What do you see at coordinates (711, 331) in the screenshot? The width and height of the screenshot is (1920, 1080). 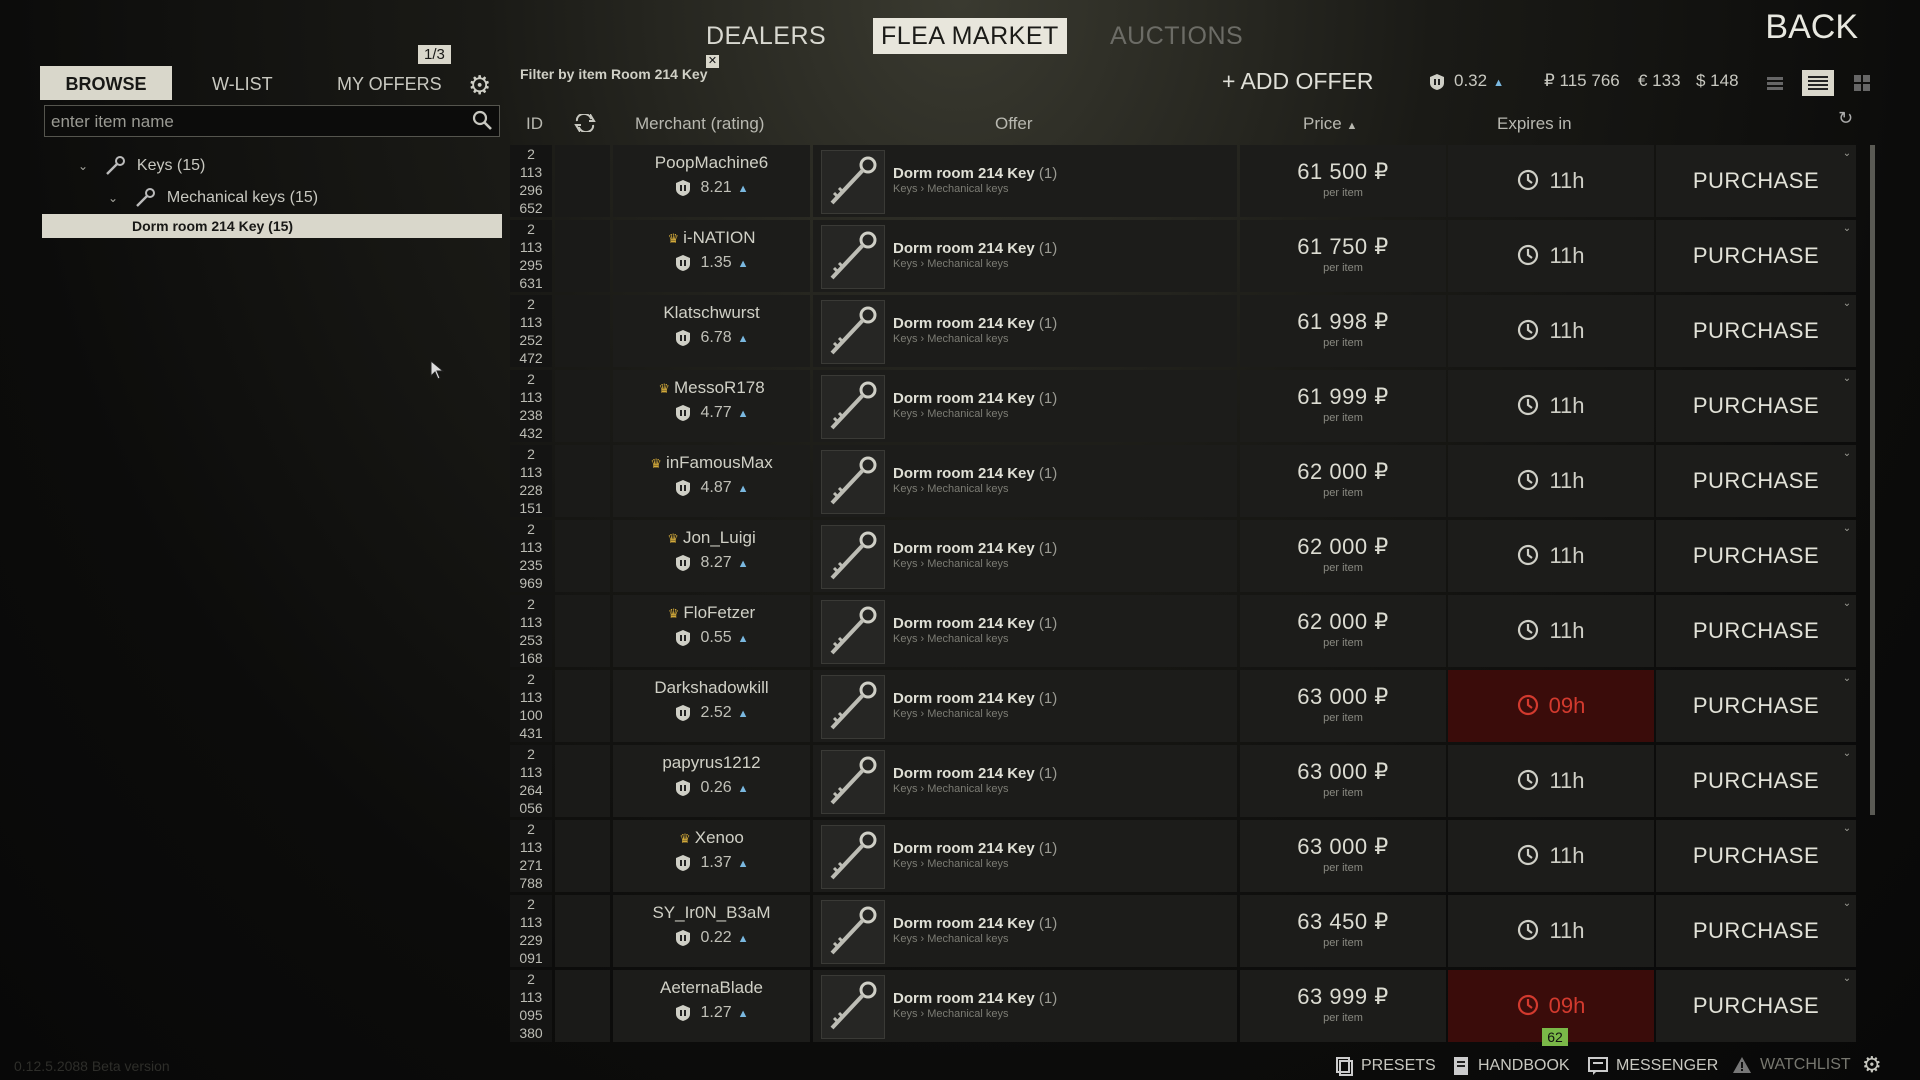 I see `merchant-cell: Klatschwurst 6.78 ▲` at bounding box center [711, 331].